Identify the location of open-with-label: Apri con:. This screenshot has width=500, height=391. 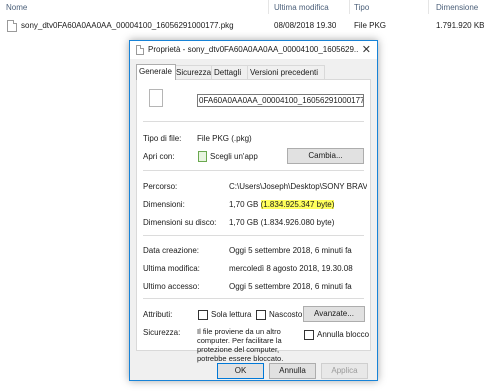
(159, 156).